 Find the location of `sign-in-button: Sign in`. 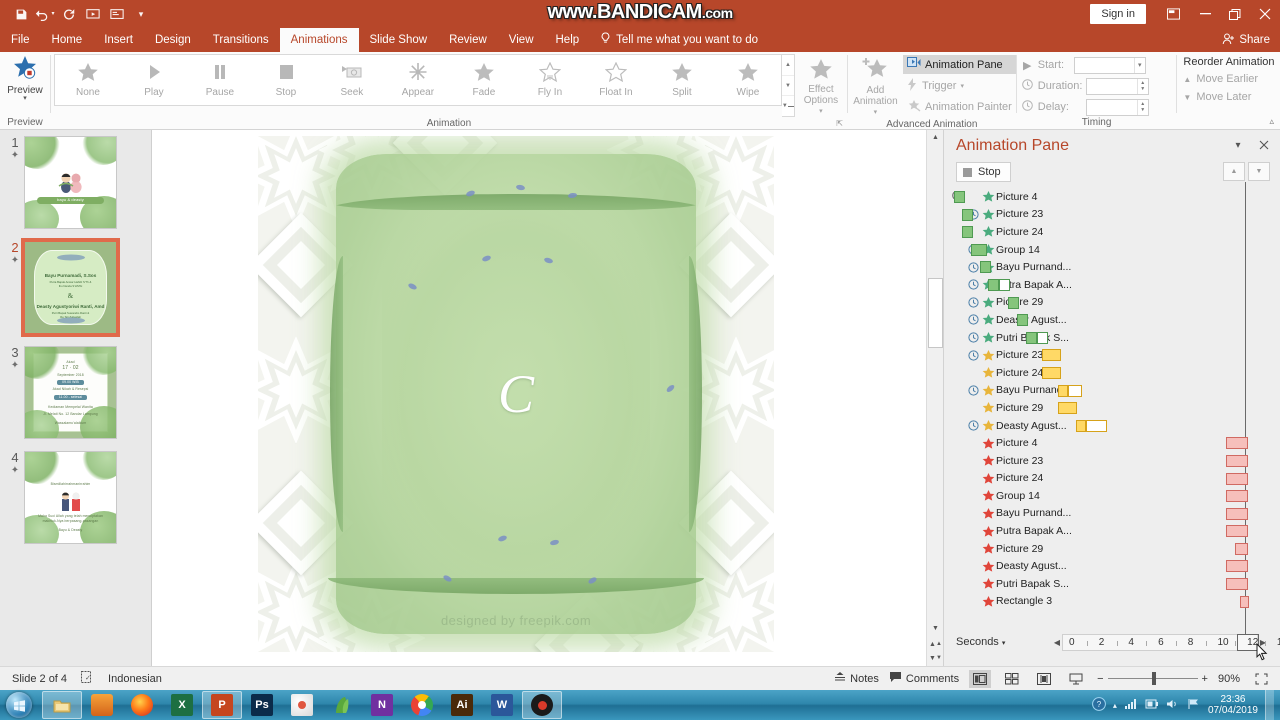

sign-in-button: Sign in is located at coordinates (1118, 14).